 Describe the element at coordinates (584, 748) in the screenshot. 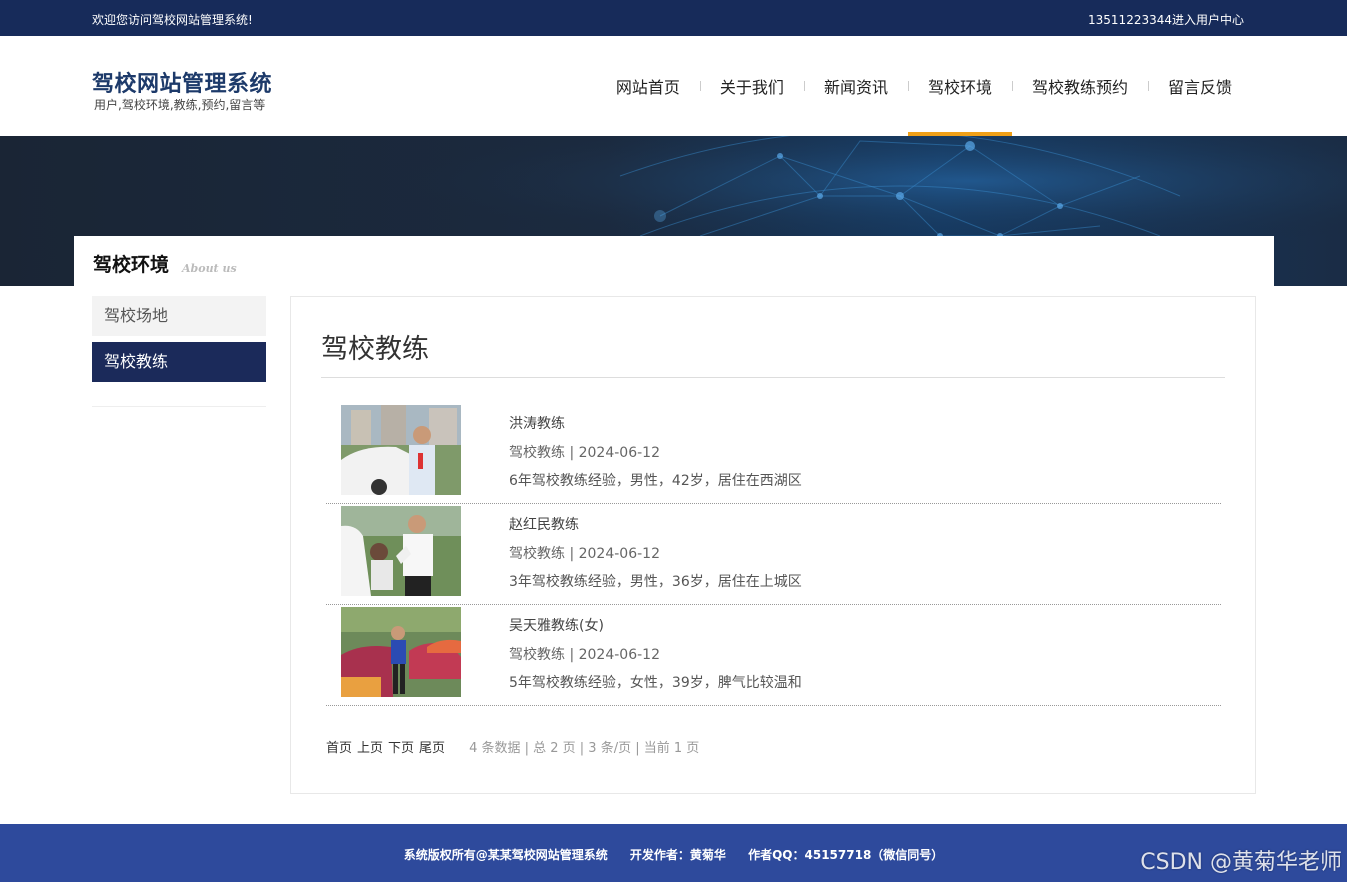

I see `pager-info: 4 条数据 | 总 2 页 | 3 条/页 | 当前 1 页` at that location.